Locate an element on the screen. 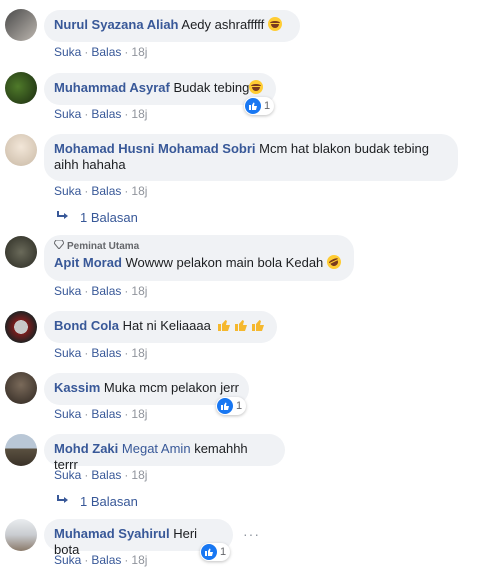 The image size is (478, 572). comment-text: Hat ni Keliaaaa is located at coordinates (166, 325).